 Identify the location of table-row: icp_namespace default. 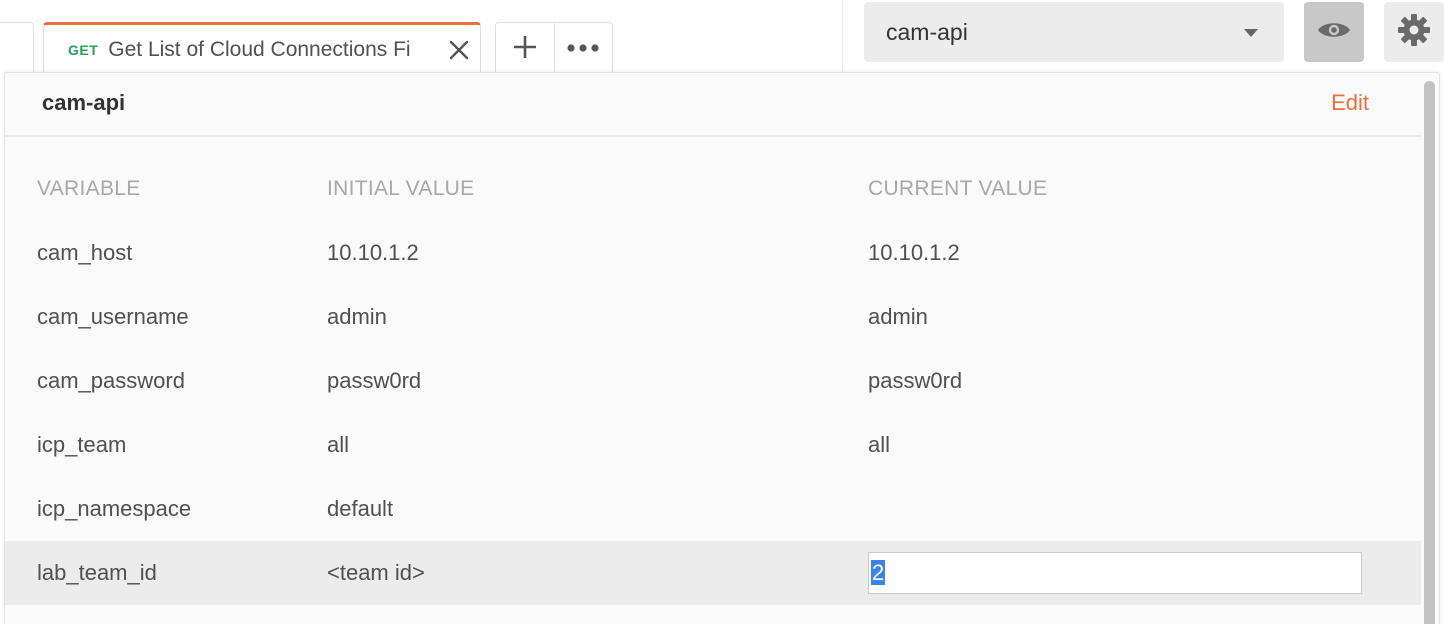
(713, 509).